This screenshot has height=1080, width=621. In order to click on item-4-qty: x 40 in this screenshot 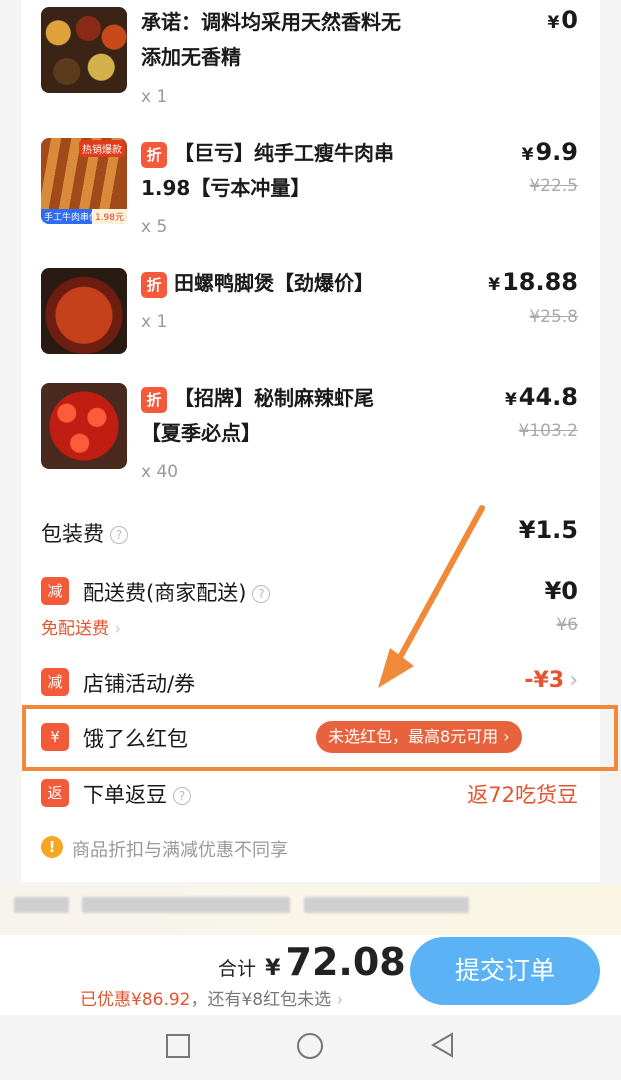, I will do `click(160, 472)`.